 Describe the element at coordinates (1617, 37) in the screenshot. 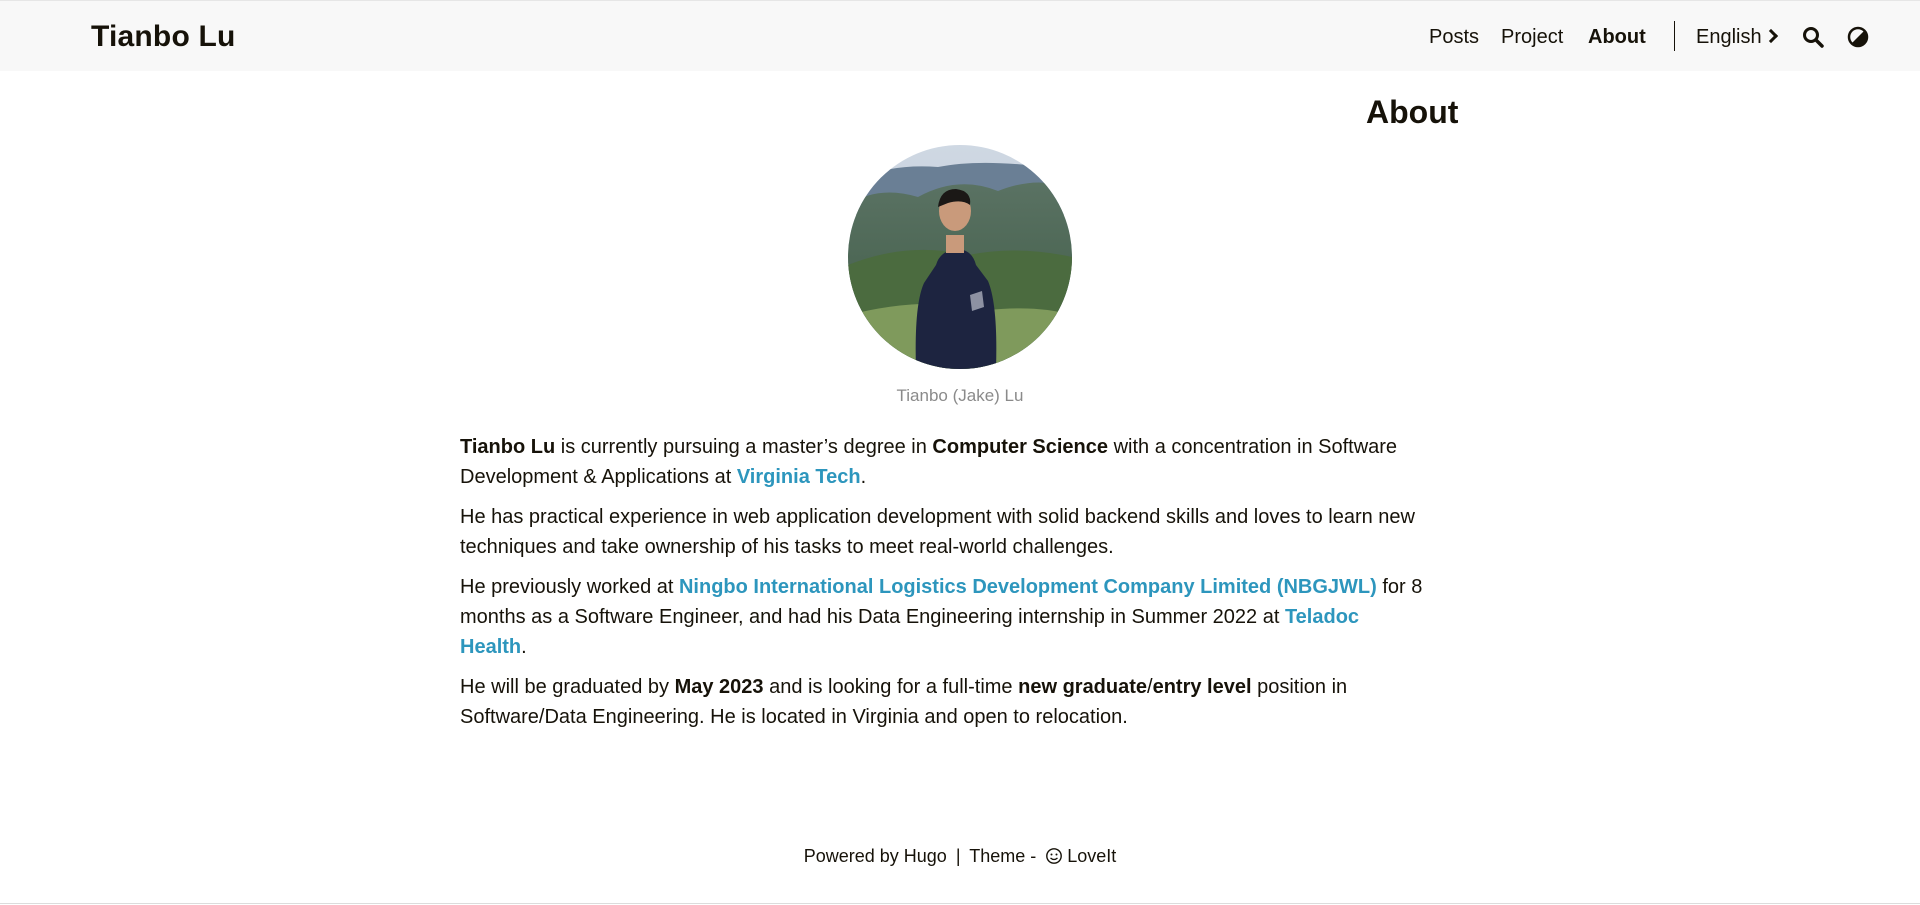

I see `nav-about: About` at that location.